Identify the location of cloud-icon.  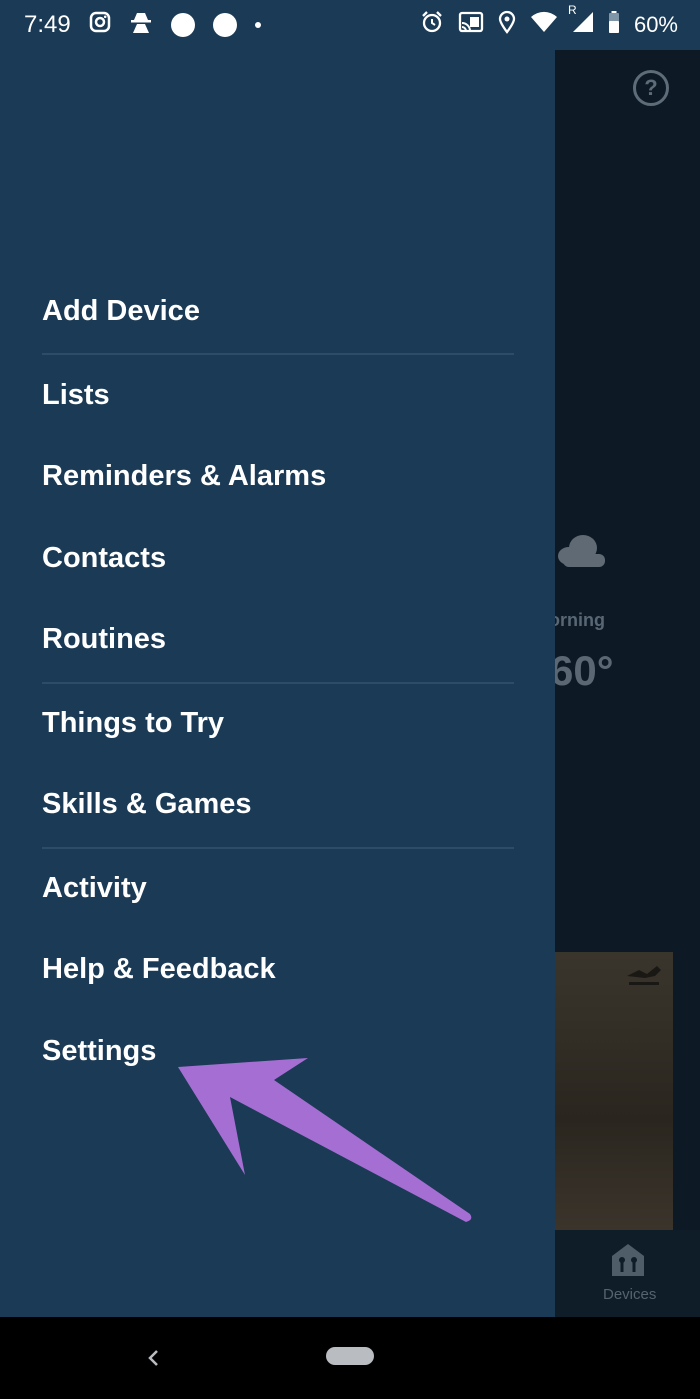
(580, 550).